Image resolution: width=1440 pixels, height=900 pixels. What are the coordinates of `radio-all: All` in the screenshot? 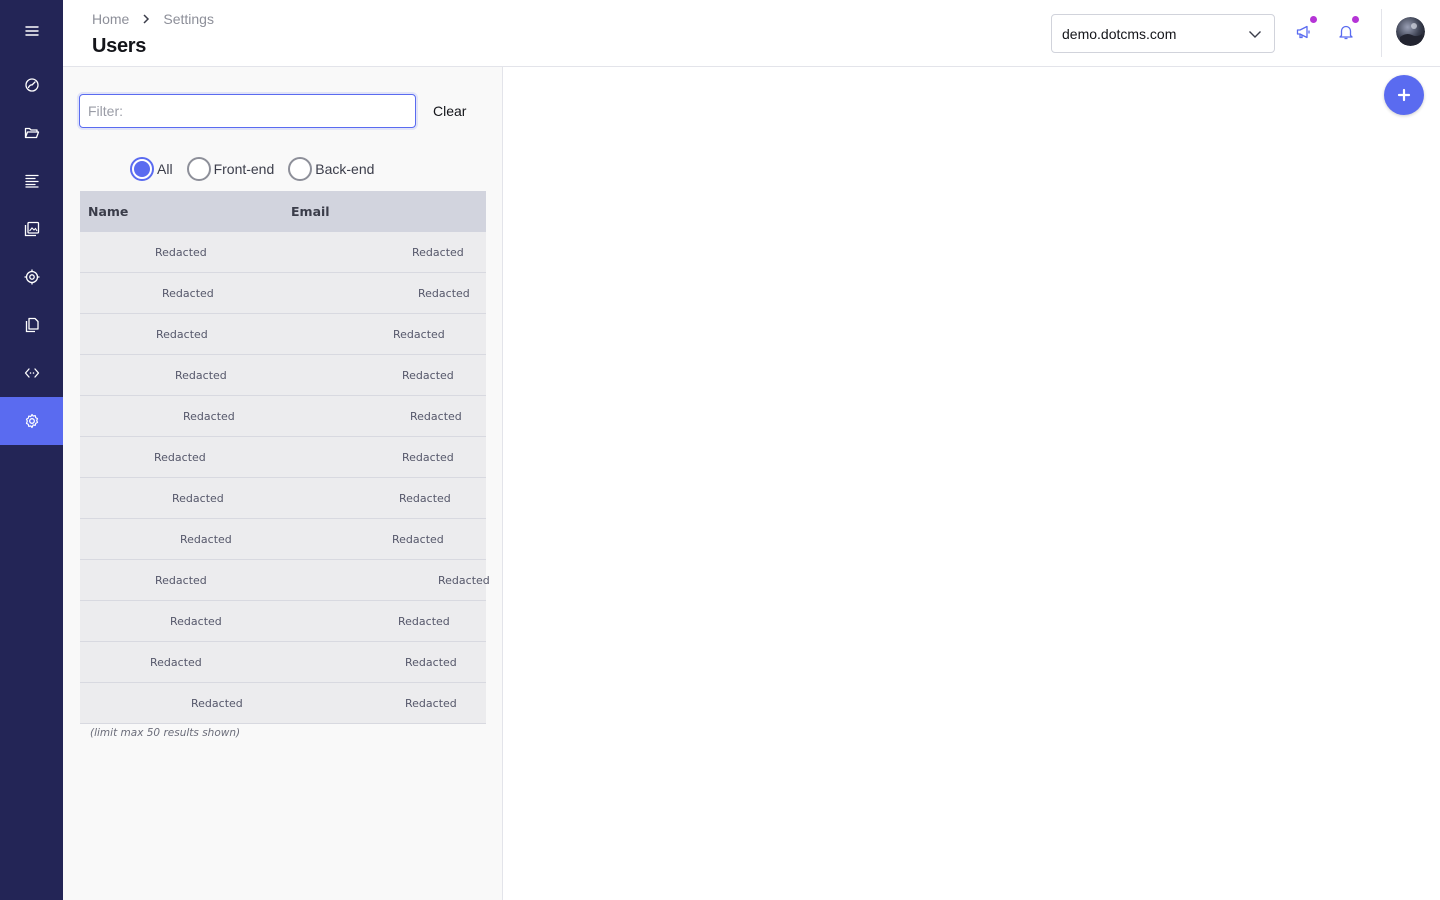 It's located at (151, 169).